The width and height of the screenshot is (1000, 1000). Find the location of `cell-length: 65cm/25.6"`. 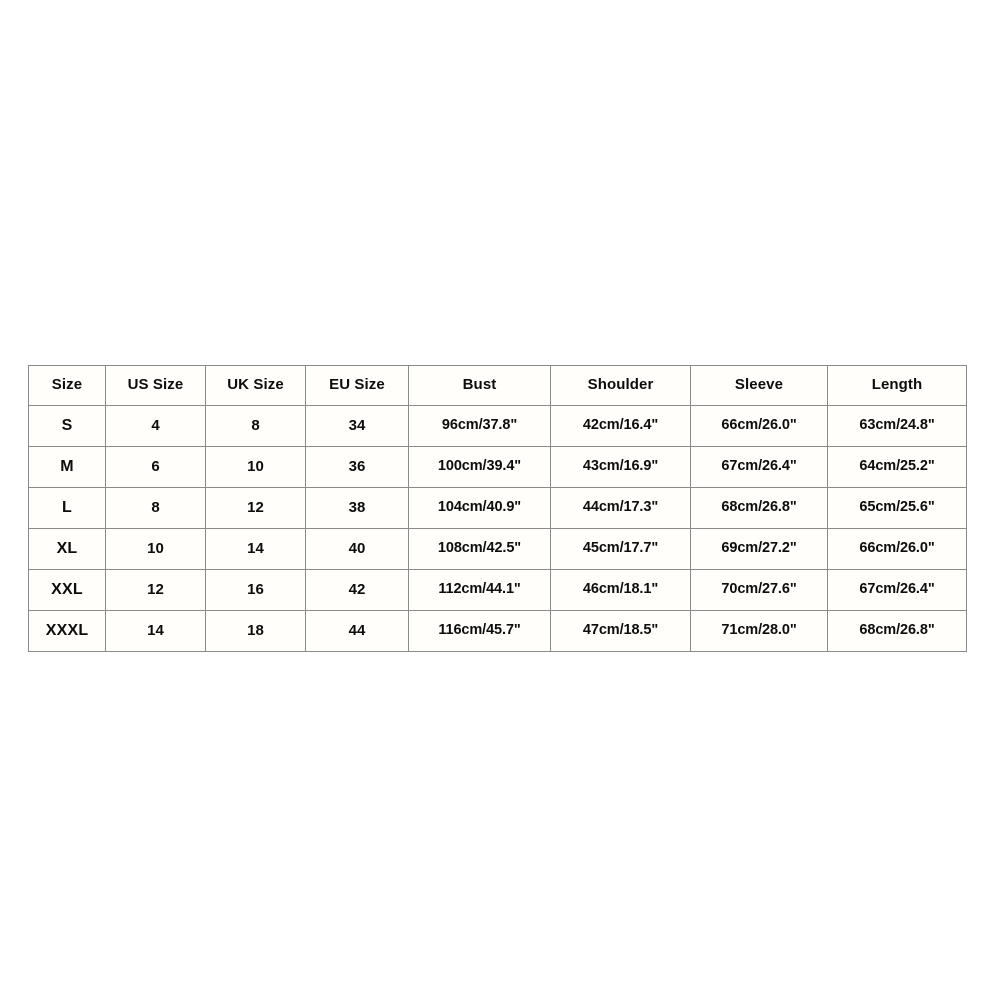

cell-length: 65cm/25.6" is located at coordinates (897, 508).